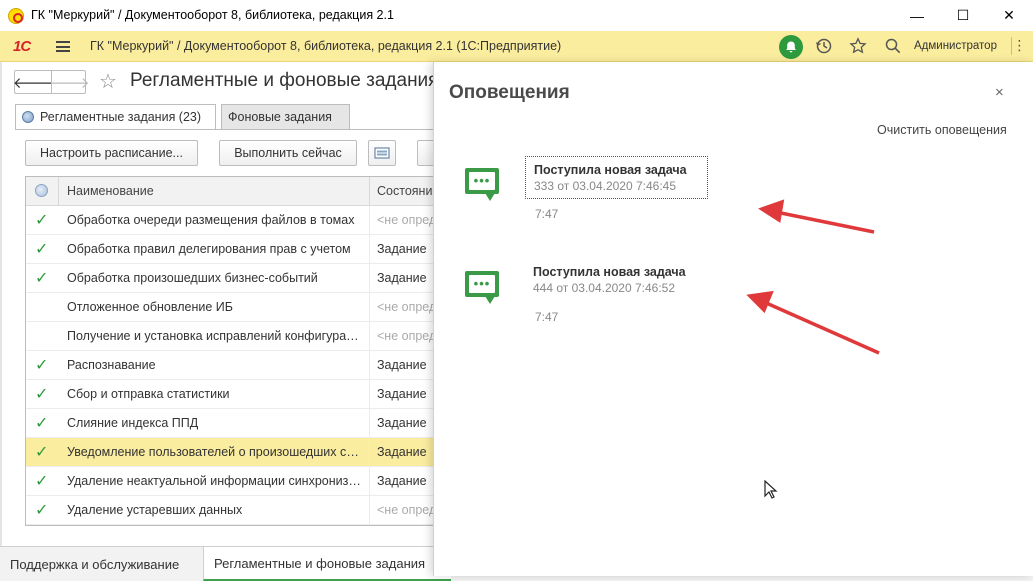  What do you see at coordinates (150, 307) in the screenshot?
I see `job-name: Отложенное обновление ИБ` at bounding box center [150, 307].